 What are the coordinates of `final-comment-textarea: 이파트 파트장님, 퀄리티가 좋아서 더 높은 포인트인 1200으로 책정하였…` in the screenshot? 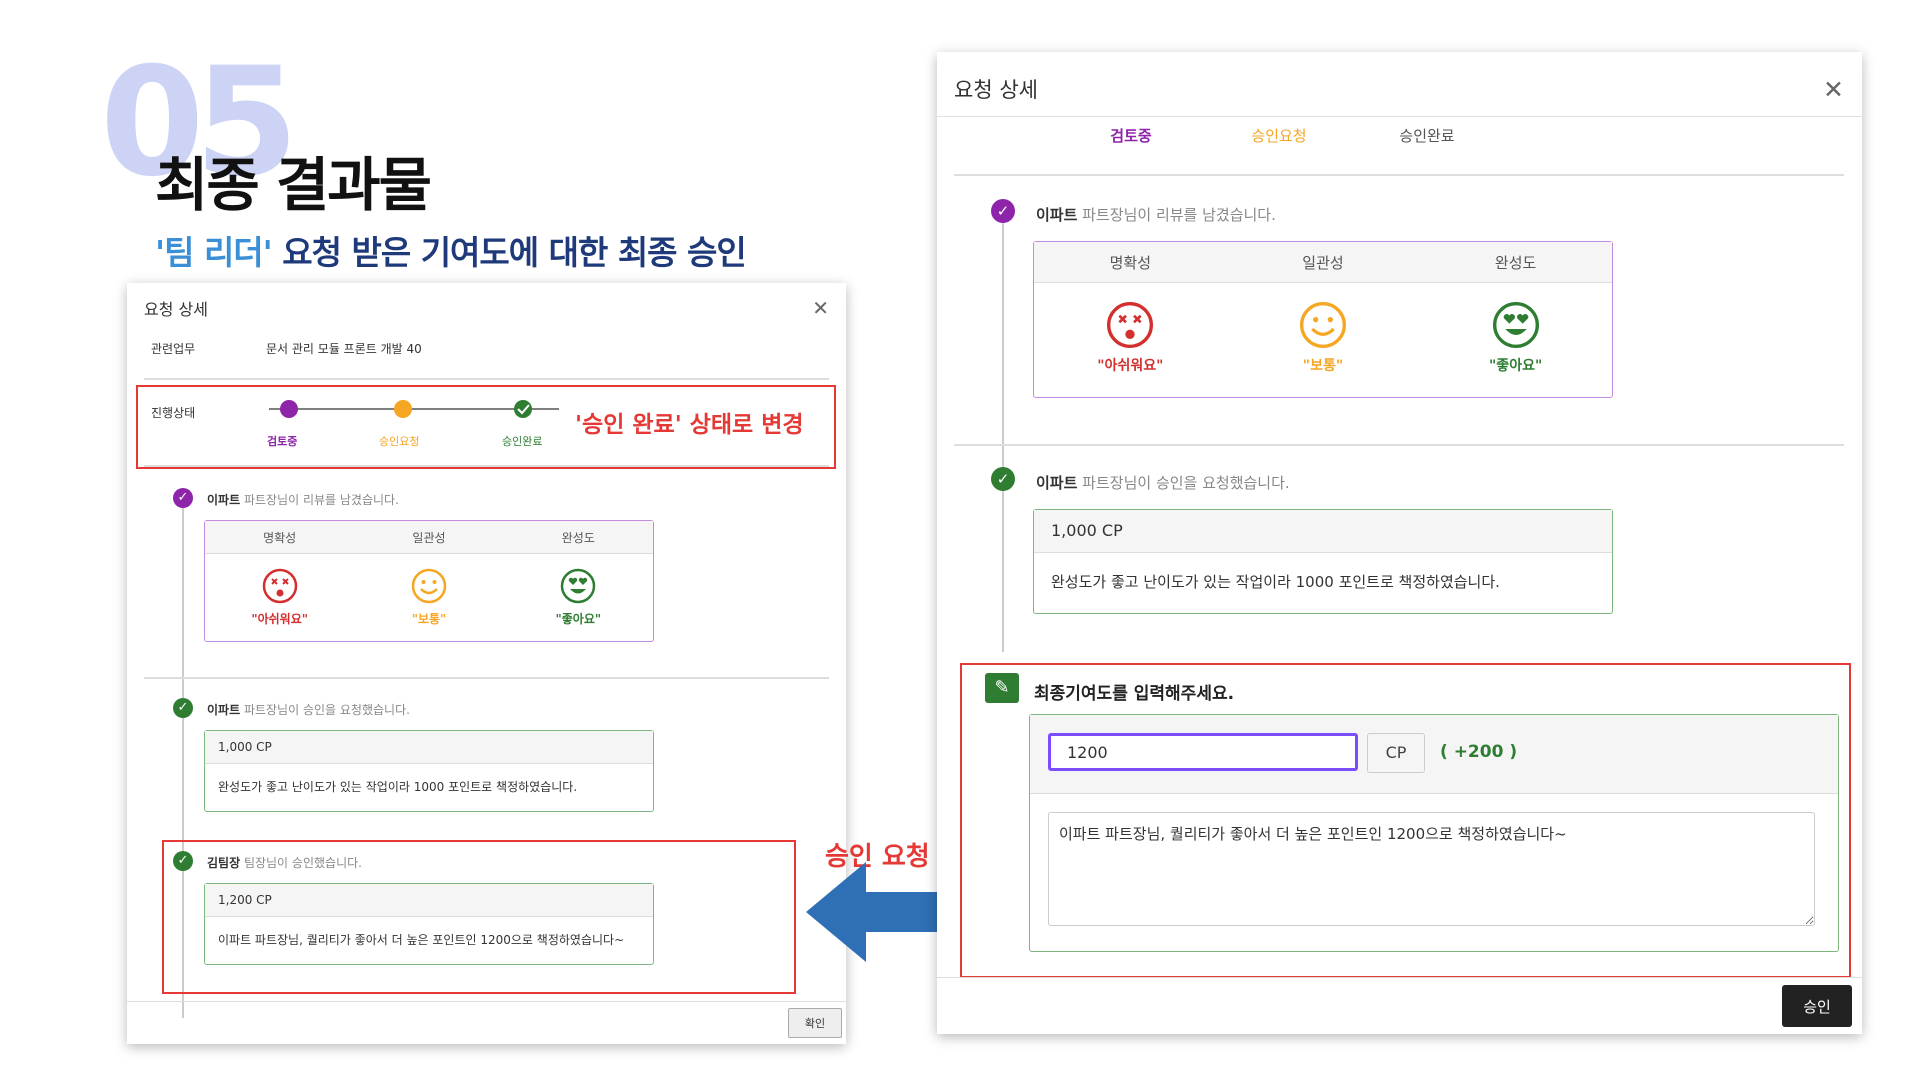 It's located at (1431, 869).